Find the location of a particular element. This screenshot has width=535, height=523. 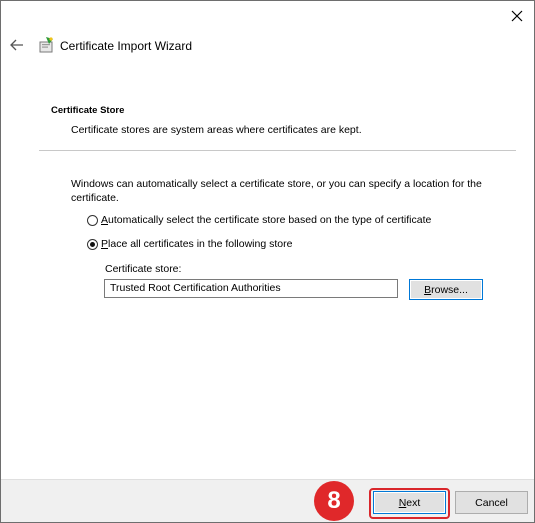

accelerator-key: B is located at coordinates (428, 289).